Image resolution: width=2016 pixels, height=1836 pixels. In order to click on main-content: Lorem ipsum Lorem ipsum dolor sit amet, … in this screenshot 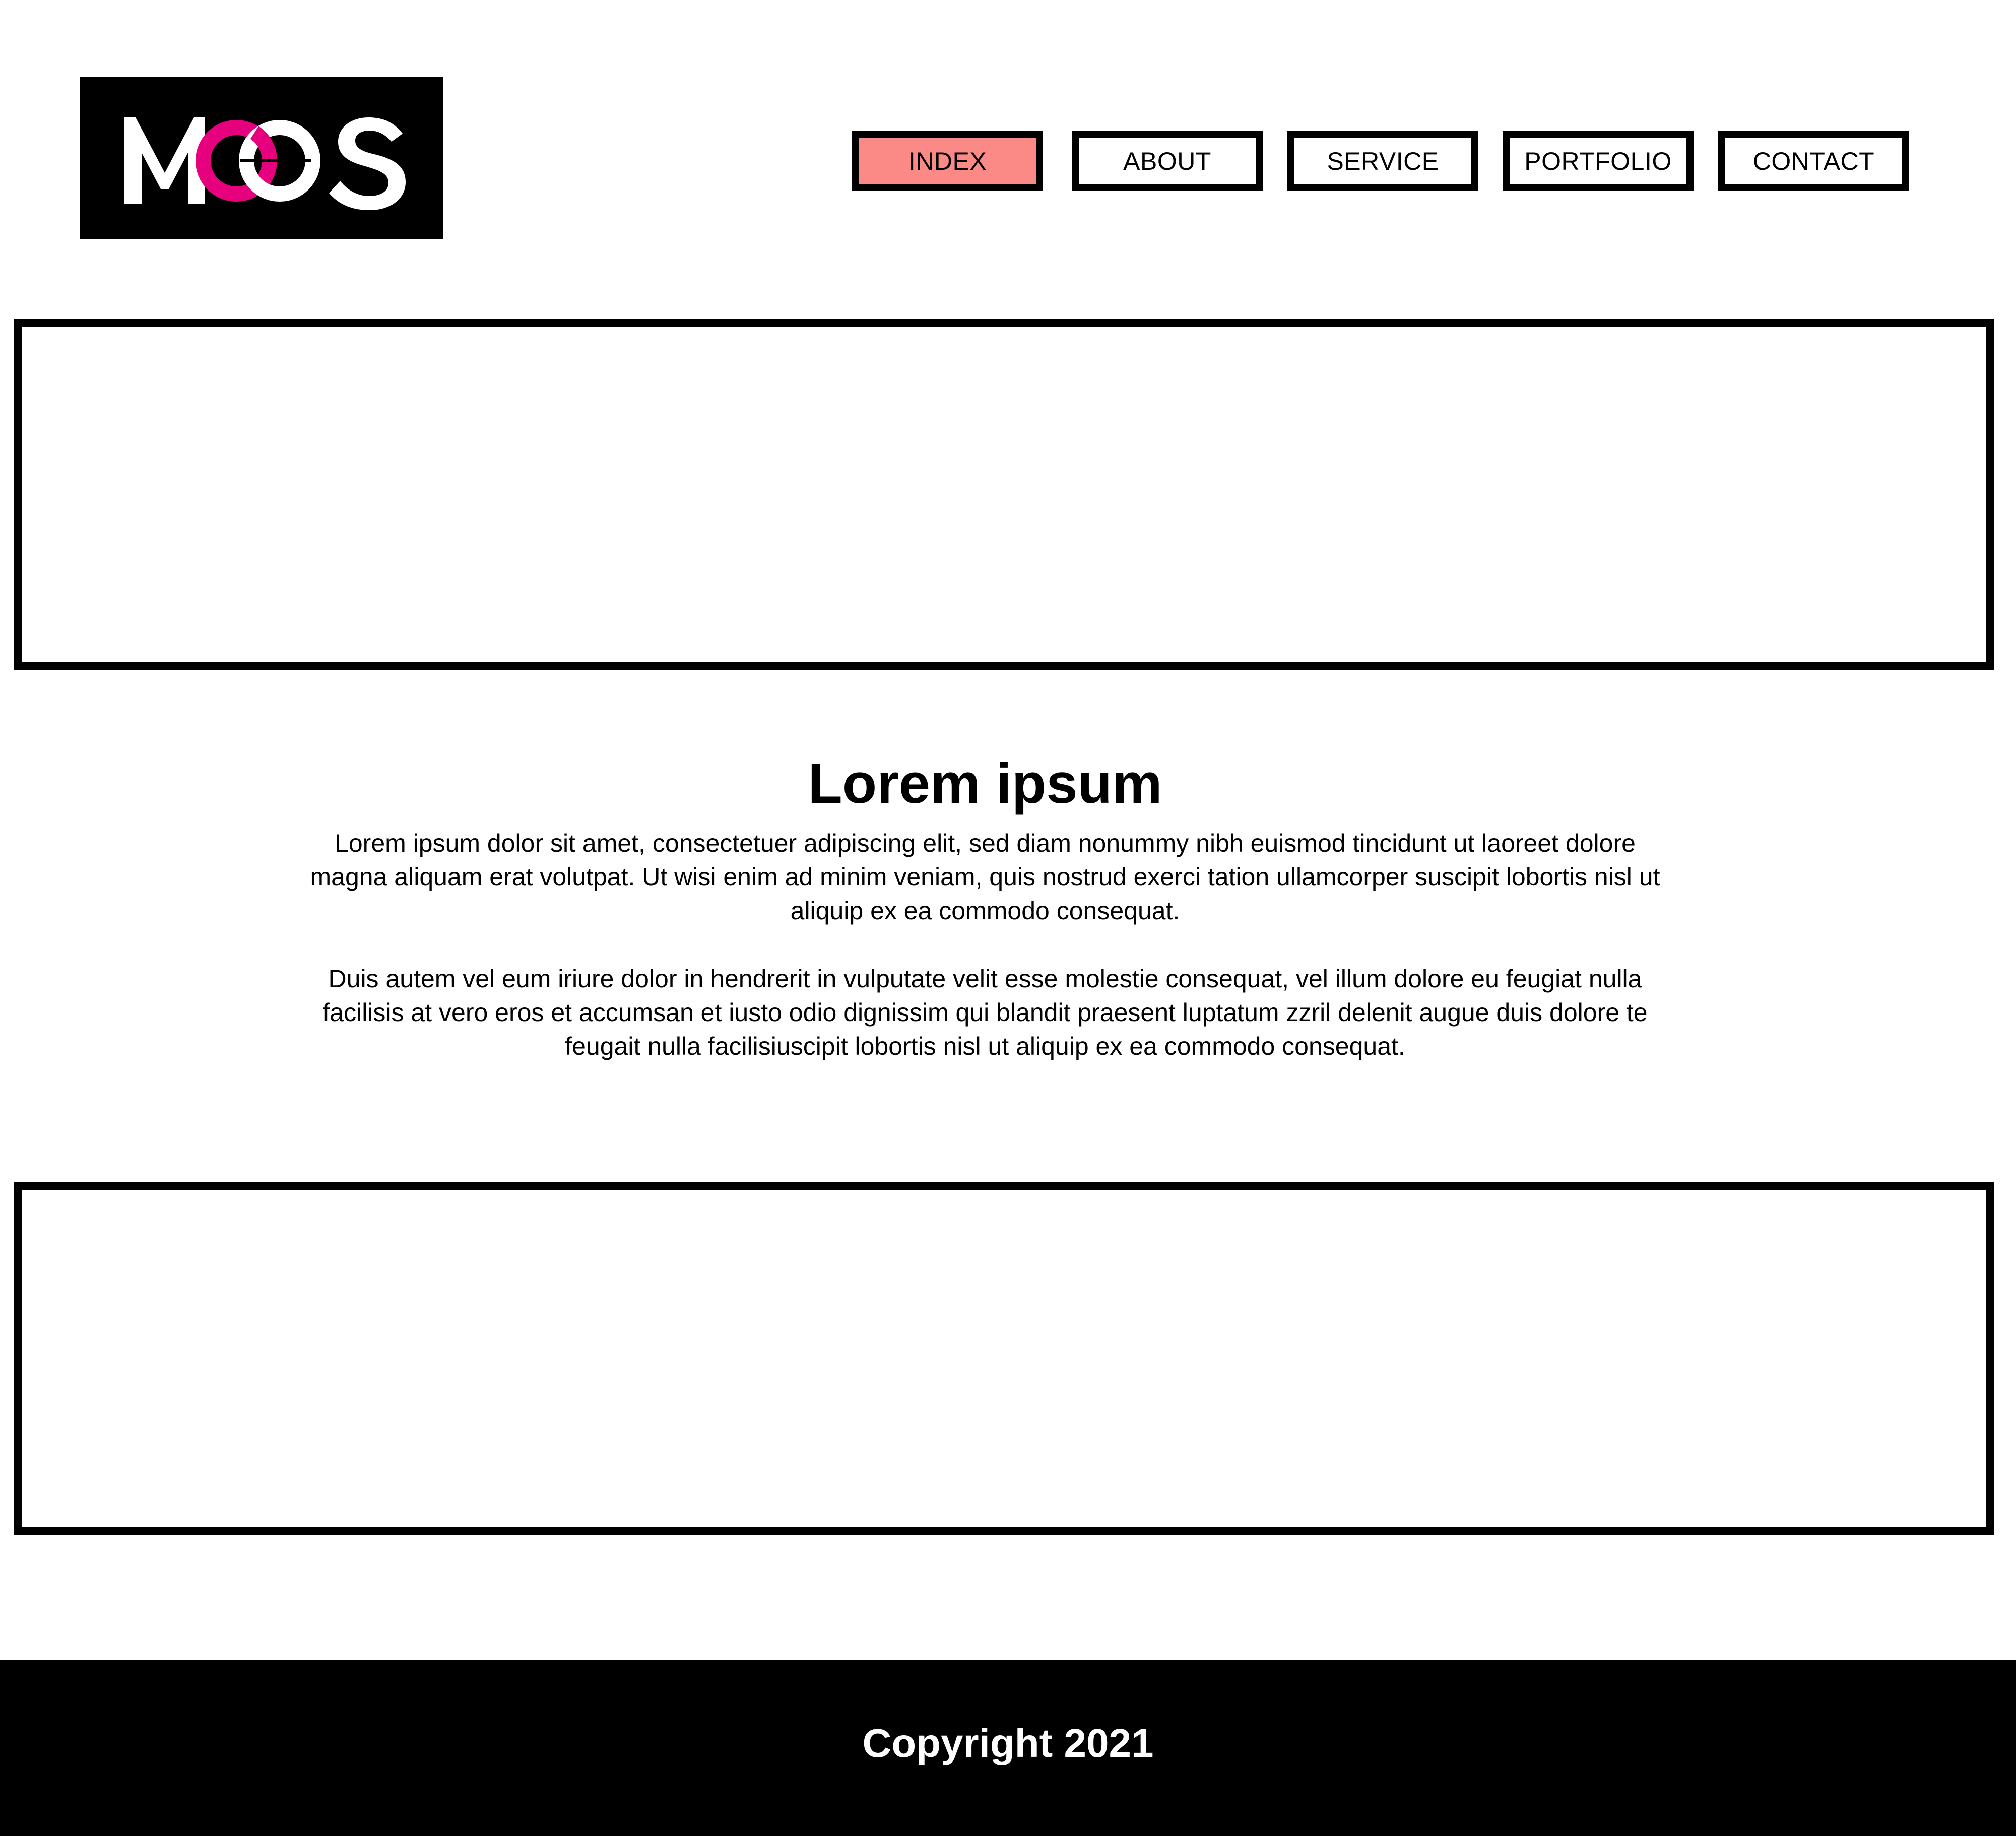, I will do `click(985, 907)`.